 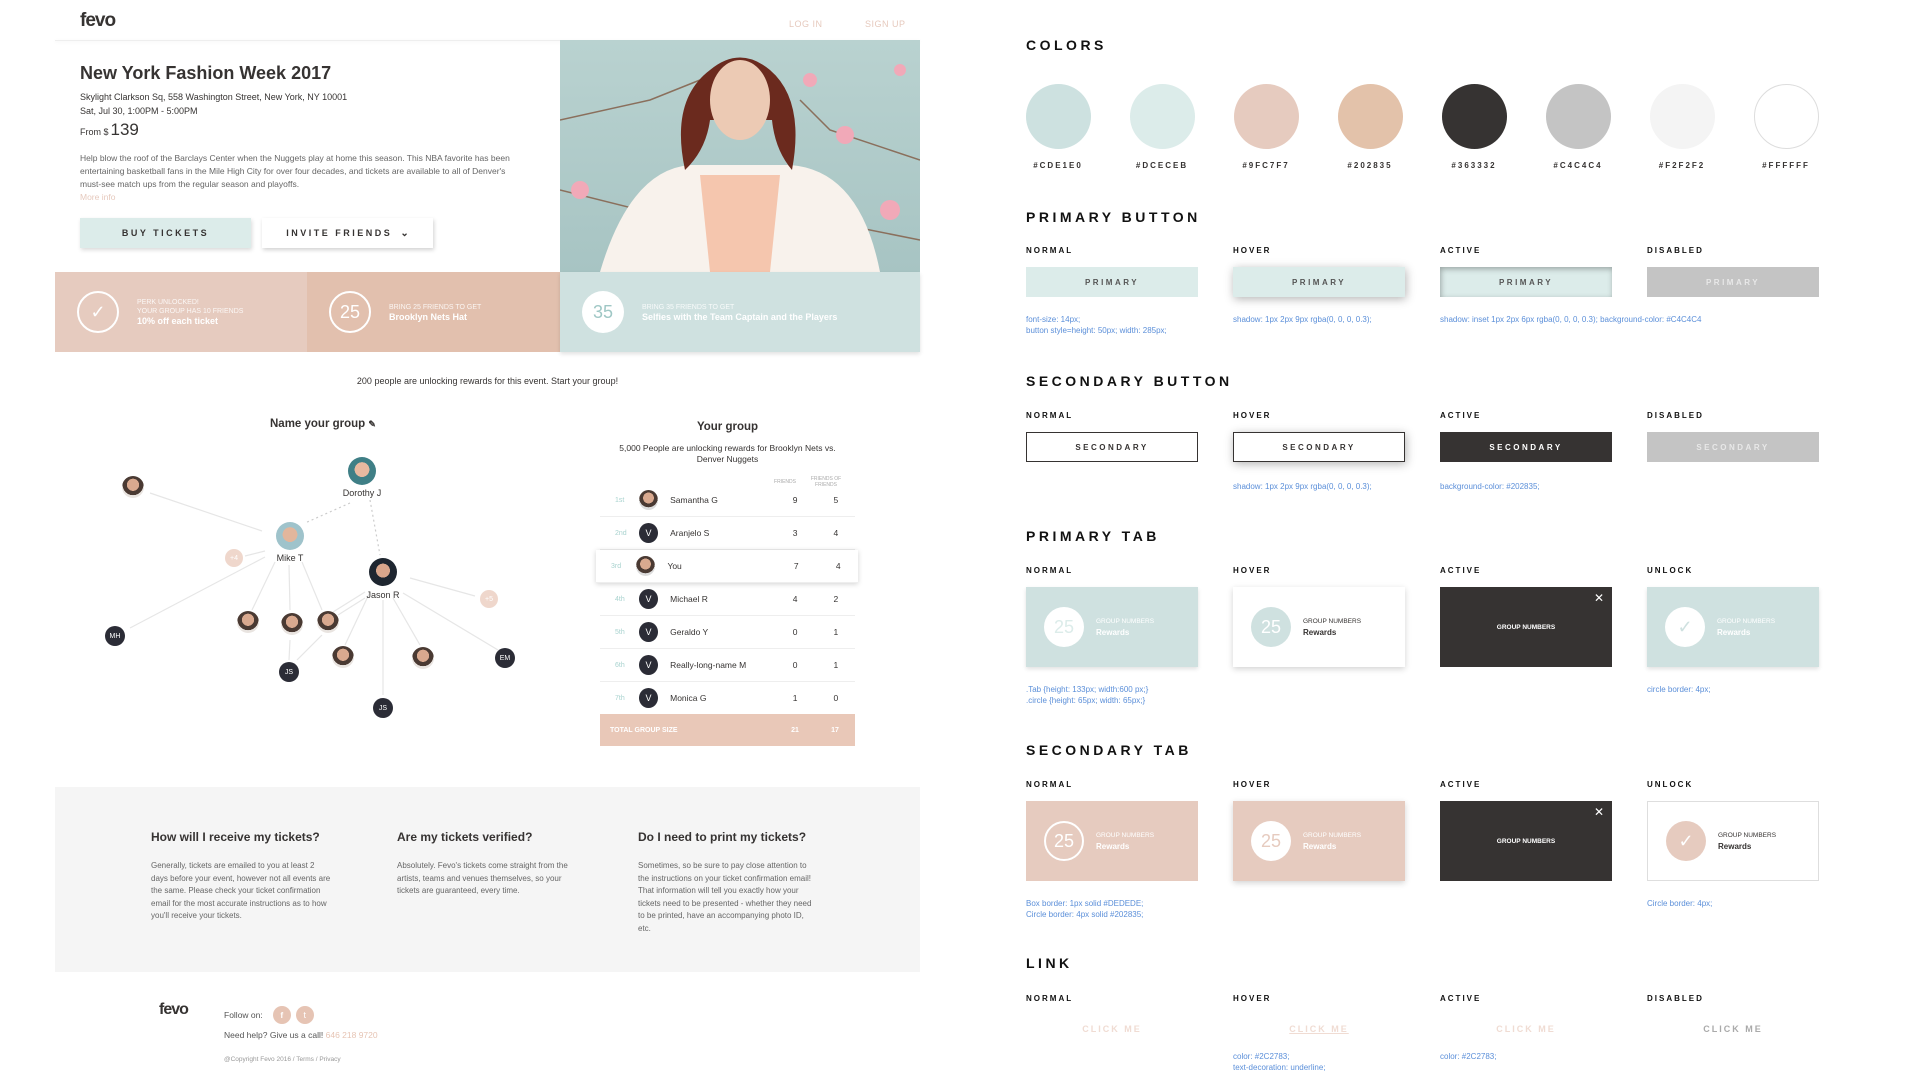 What do you see at coordinates (1685, 627) in the screenshot?
I see `check-icon: ✓` at bounding box center [1685, 627].